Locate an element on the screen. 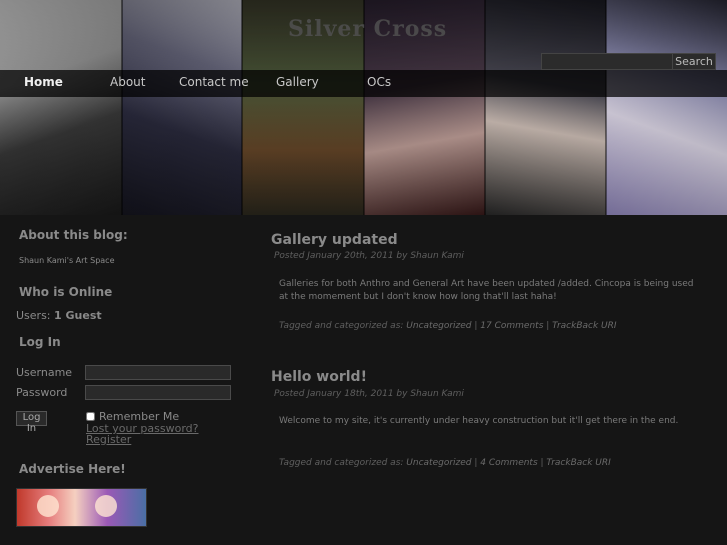 The height and width of the screenshot is (545, 727). post-title: Gallery updated is located at coordinates (334, 240).